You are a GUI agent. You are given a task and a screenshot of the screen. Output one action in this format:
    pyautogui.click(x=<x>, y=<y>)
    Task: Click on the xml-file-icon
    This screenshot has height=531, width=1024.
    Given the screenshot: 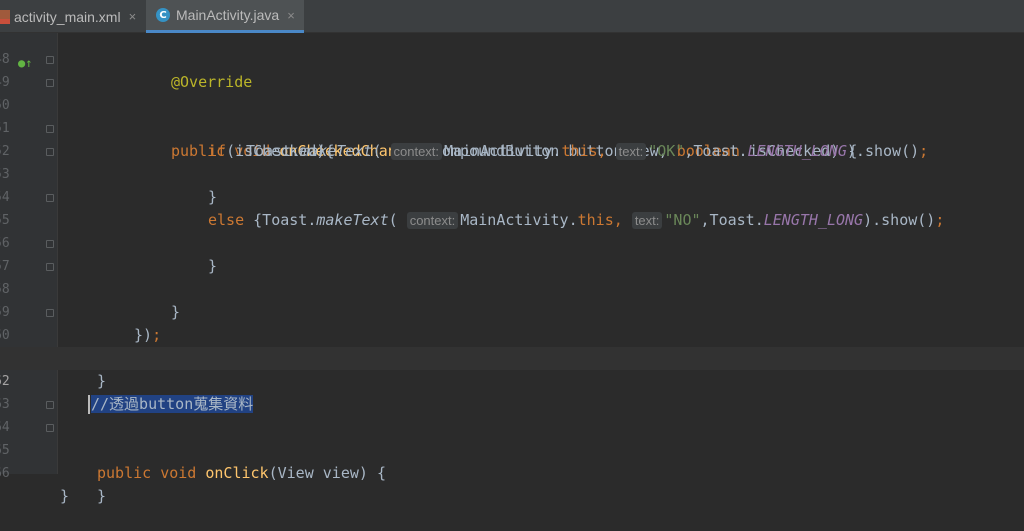 What is the action you would take?
    pyautogui.click(x=5, y=16)
    